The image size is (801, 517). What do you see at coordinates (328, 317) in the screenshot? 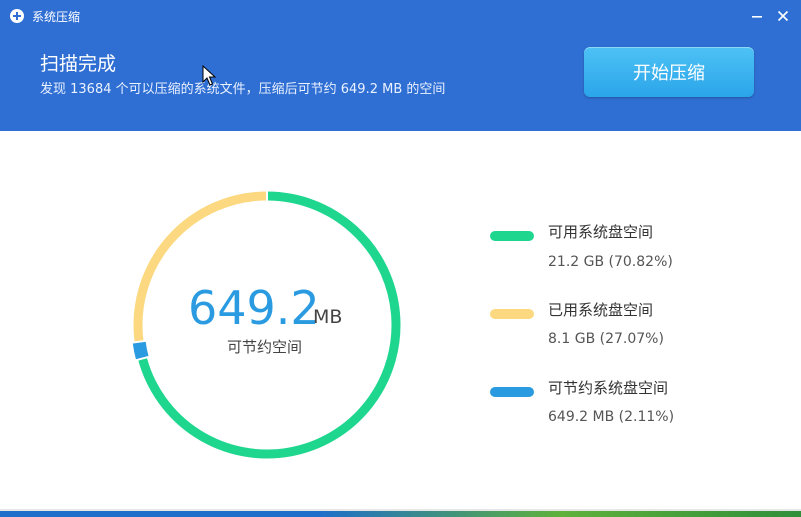
I see `savable-unit: MB` at bounding box center [328, 317].